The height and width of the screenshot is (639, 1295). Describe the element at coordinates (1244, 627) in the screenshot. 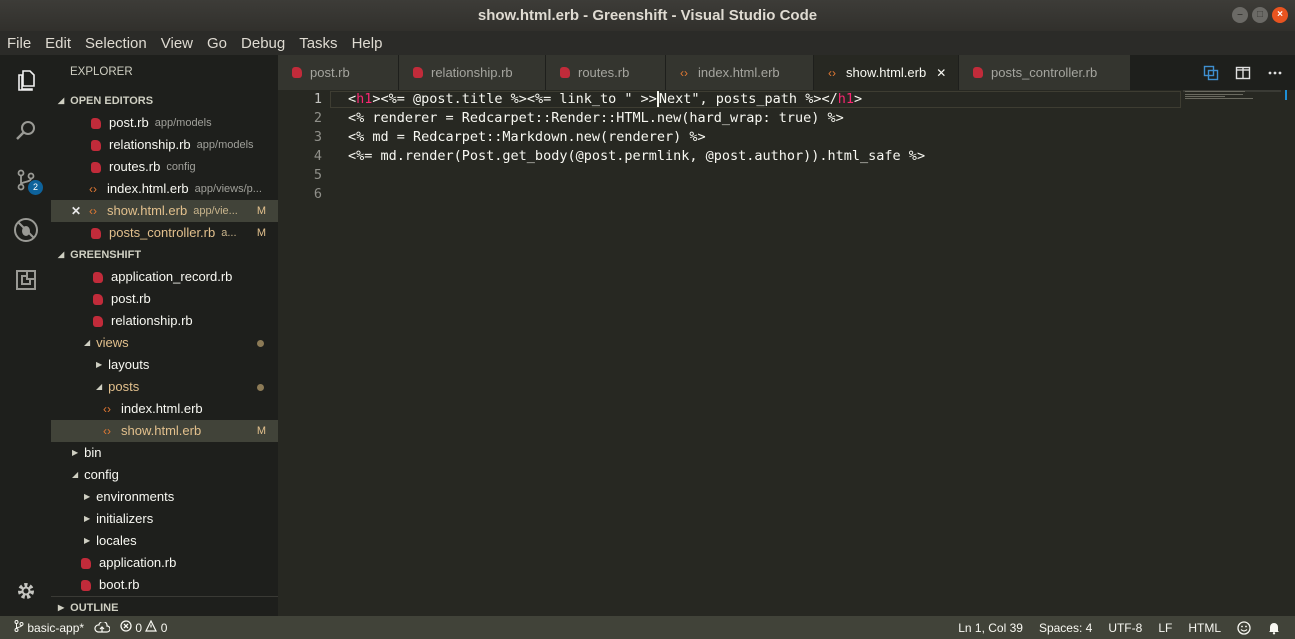

I see `feedback-smiley-icon` at that location.